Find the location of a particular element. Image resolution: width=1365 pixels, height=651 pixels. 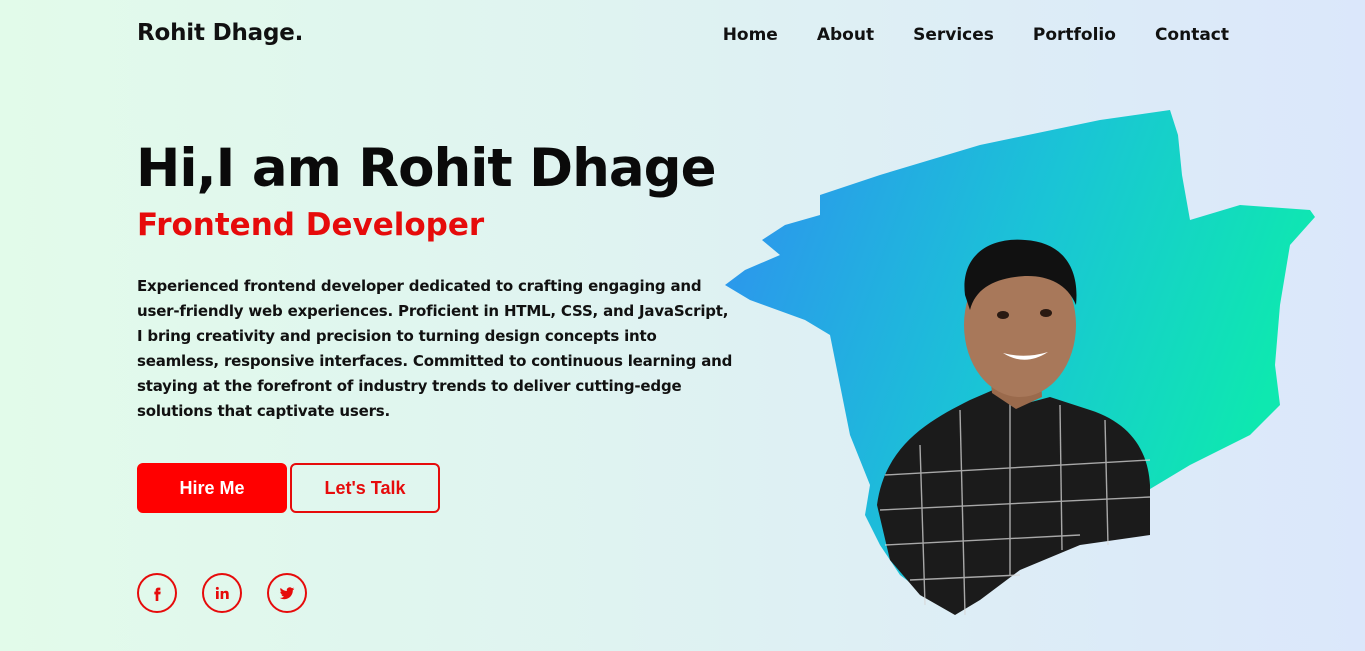

nav-services: Services is located at coordinates (953, 35).